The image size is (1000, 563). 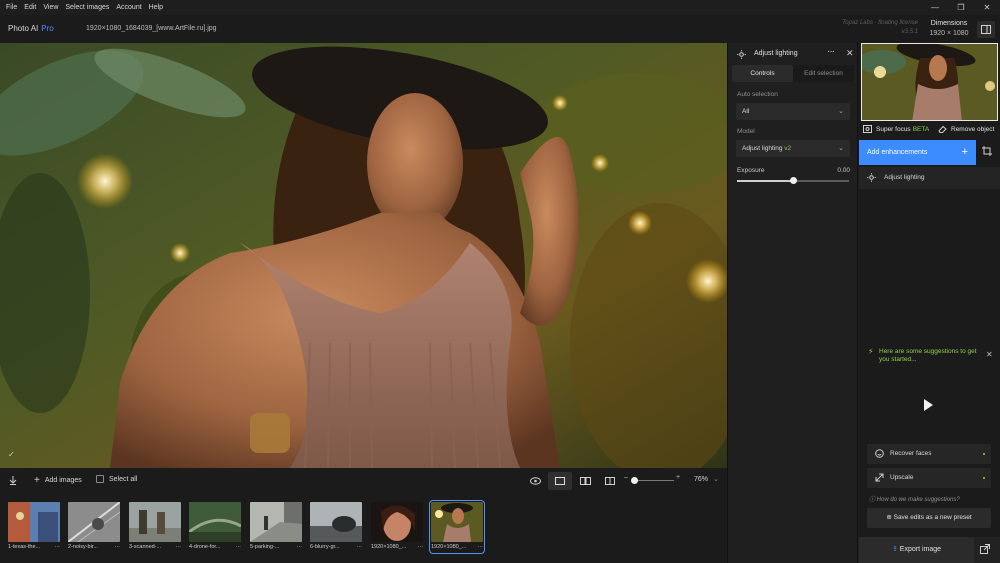 I want to click on license-info: Topaz Labs · floating license v3.5.1, so click(x=859, y=28).